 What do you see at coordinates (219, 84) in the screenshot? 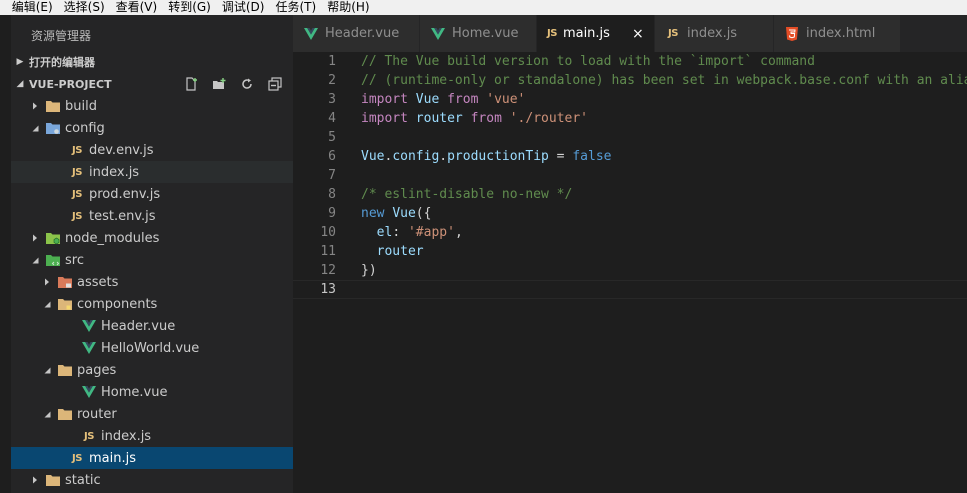
I see `new-folder-icon` at bounding box center [219, 84].